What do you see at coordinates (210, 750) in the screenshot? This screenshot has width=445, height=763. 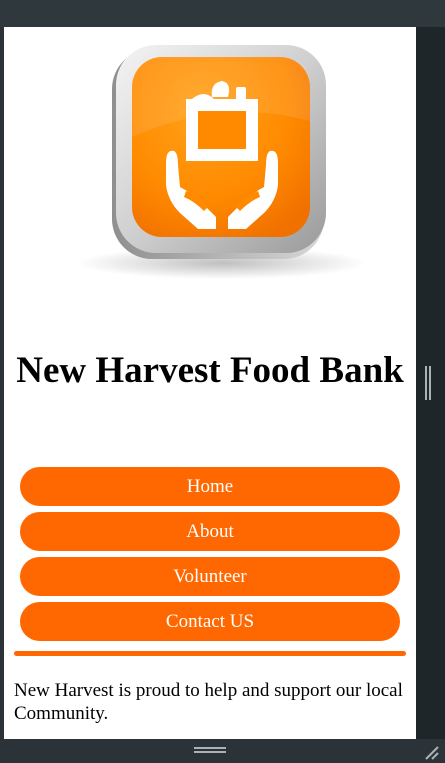 I see `bottom-resize-handle` at bounding box center [210, 750].